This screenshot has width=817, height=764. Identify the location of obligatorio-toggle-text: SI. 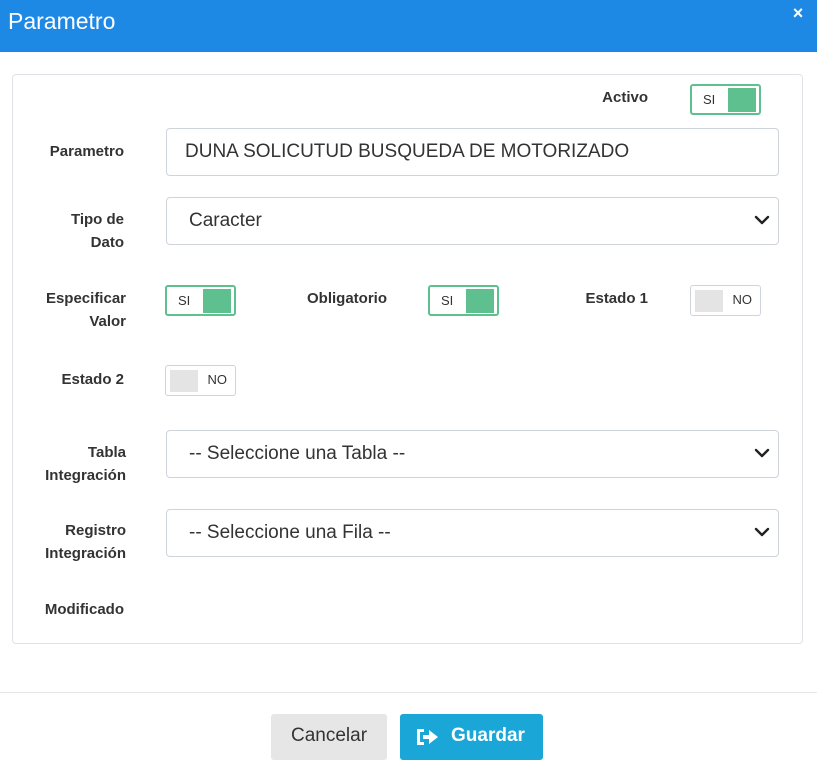
(447, 300).